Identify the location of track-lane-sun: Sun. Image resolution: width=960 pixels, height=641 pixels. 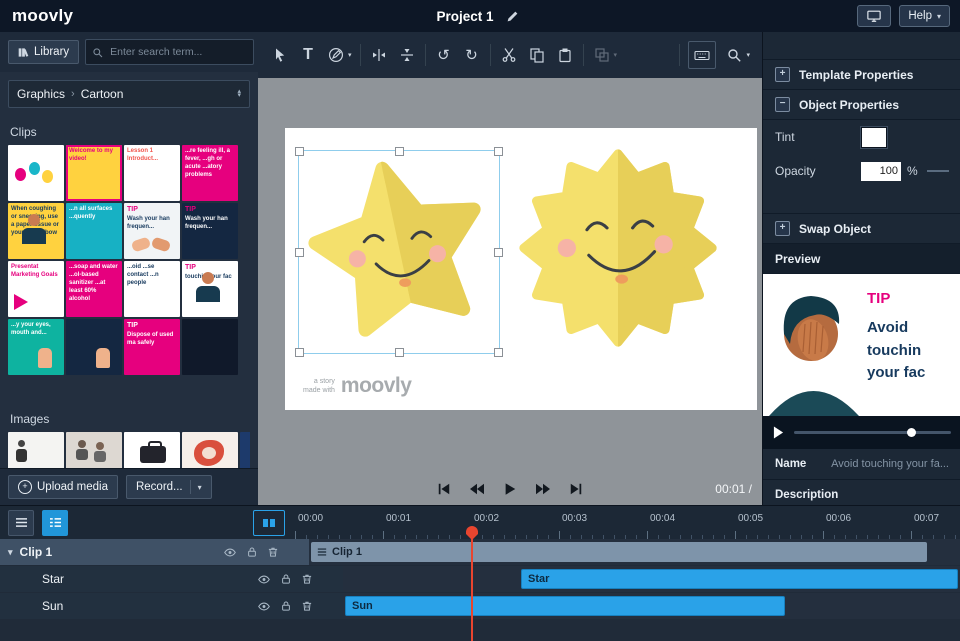
(651, 606).